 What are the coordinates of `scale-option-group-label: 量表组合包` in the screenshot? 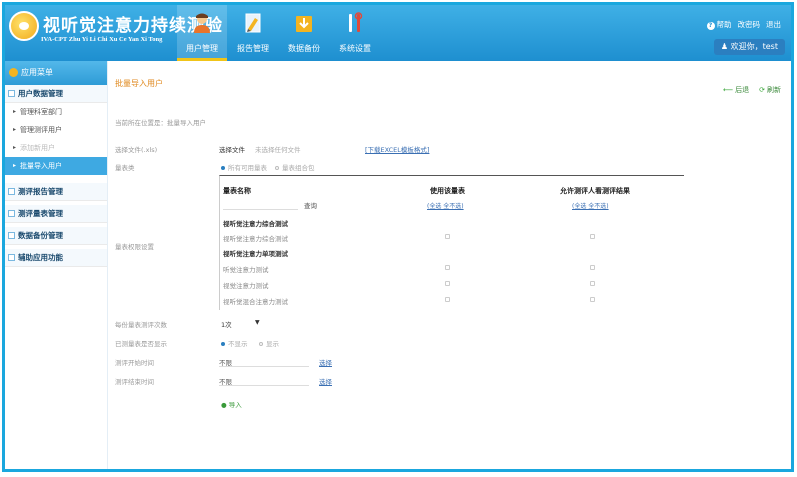 It's located at (298, 168).